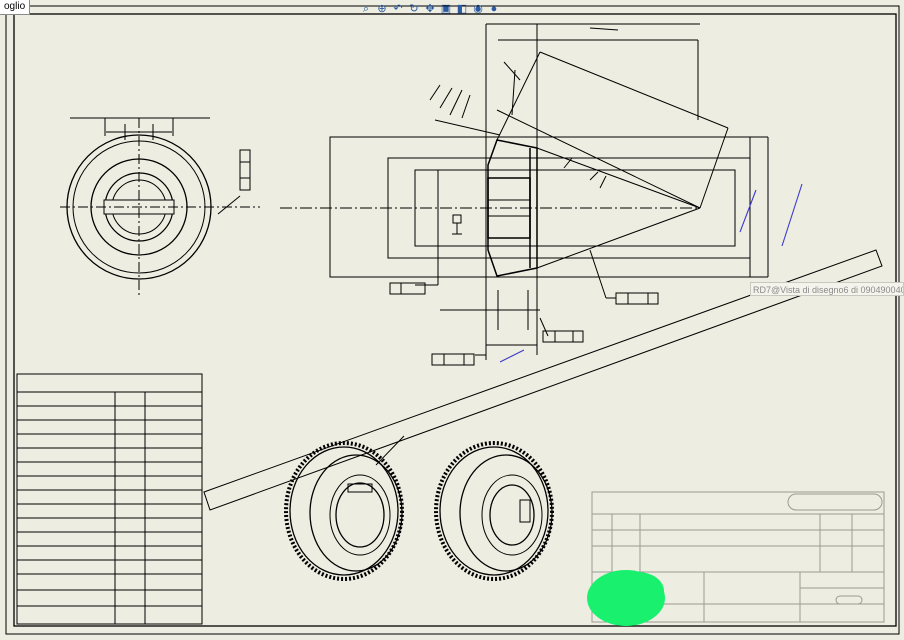 The width and height of the screenshot is (904, 640). I want to click on highlight-marker-overlap, so click(638, 591).